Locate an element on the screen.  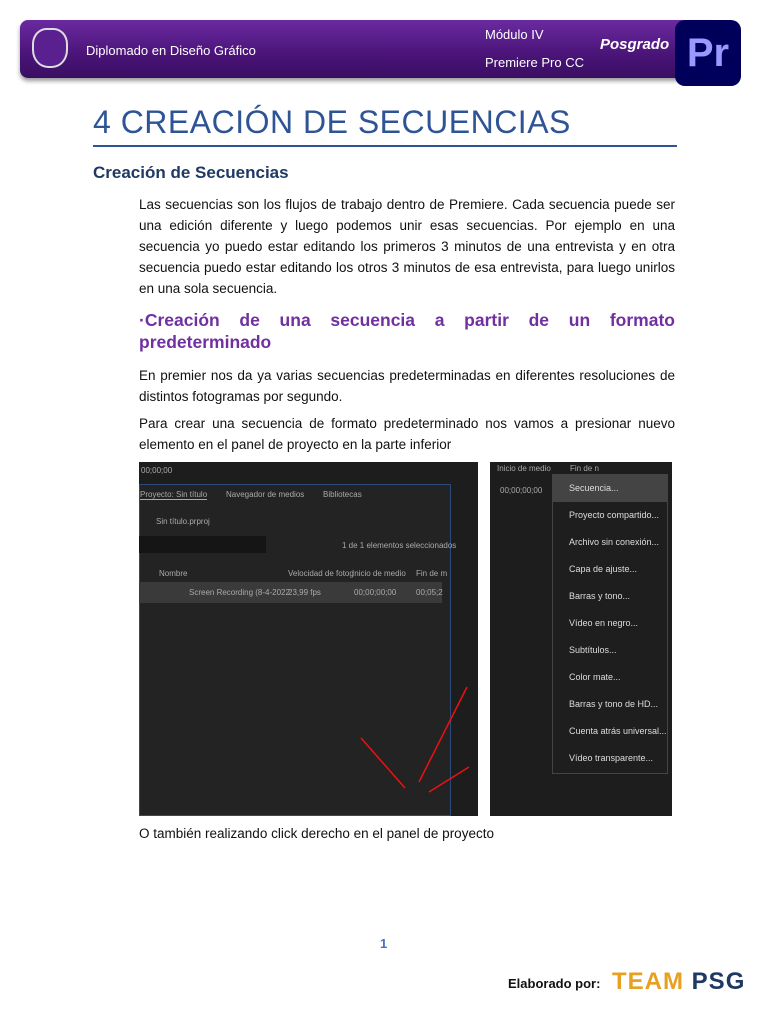
section-title: Creación de Secuencias is located at coordinates (191, 172).